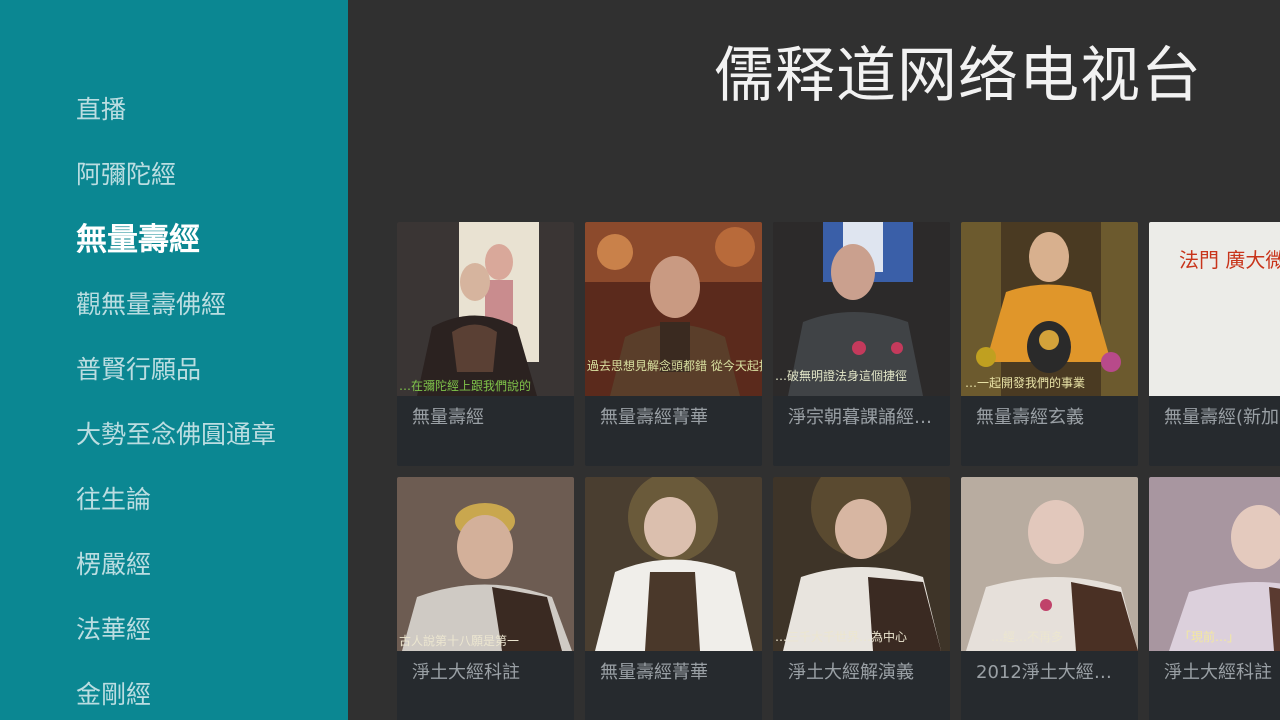 This screenshot has width=1280, height=720. Describe the element at coordinates (138, 370) in the screenshot. I see `sidebar-item-samantabhadra-vows: 普賢行願品` at that location.